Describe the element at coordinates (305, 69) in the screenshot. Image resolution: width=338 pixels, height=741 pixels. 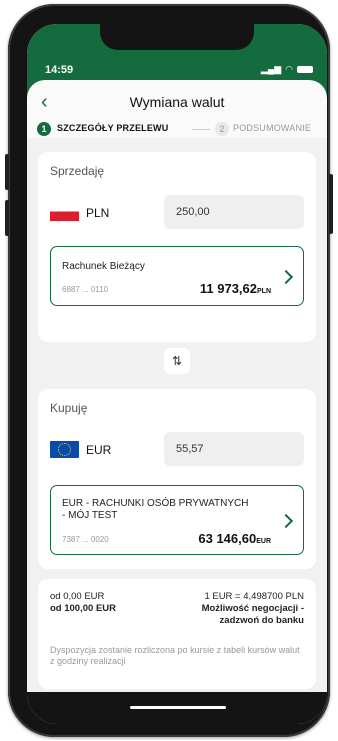
I see `battery-icon` at that location.